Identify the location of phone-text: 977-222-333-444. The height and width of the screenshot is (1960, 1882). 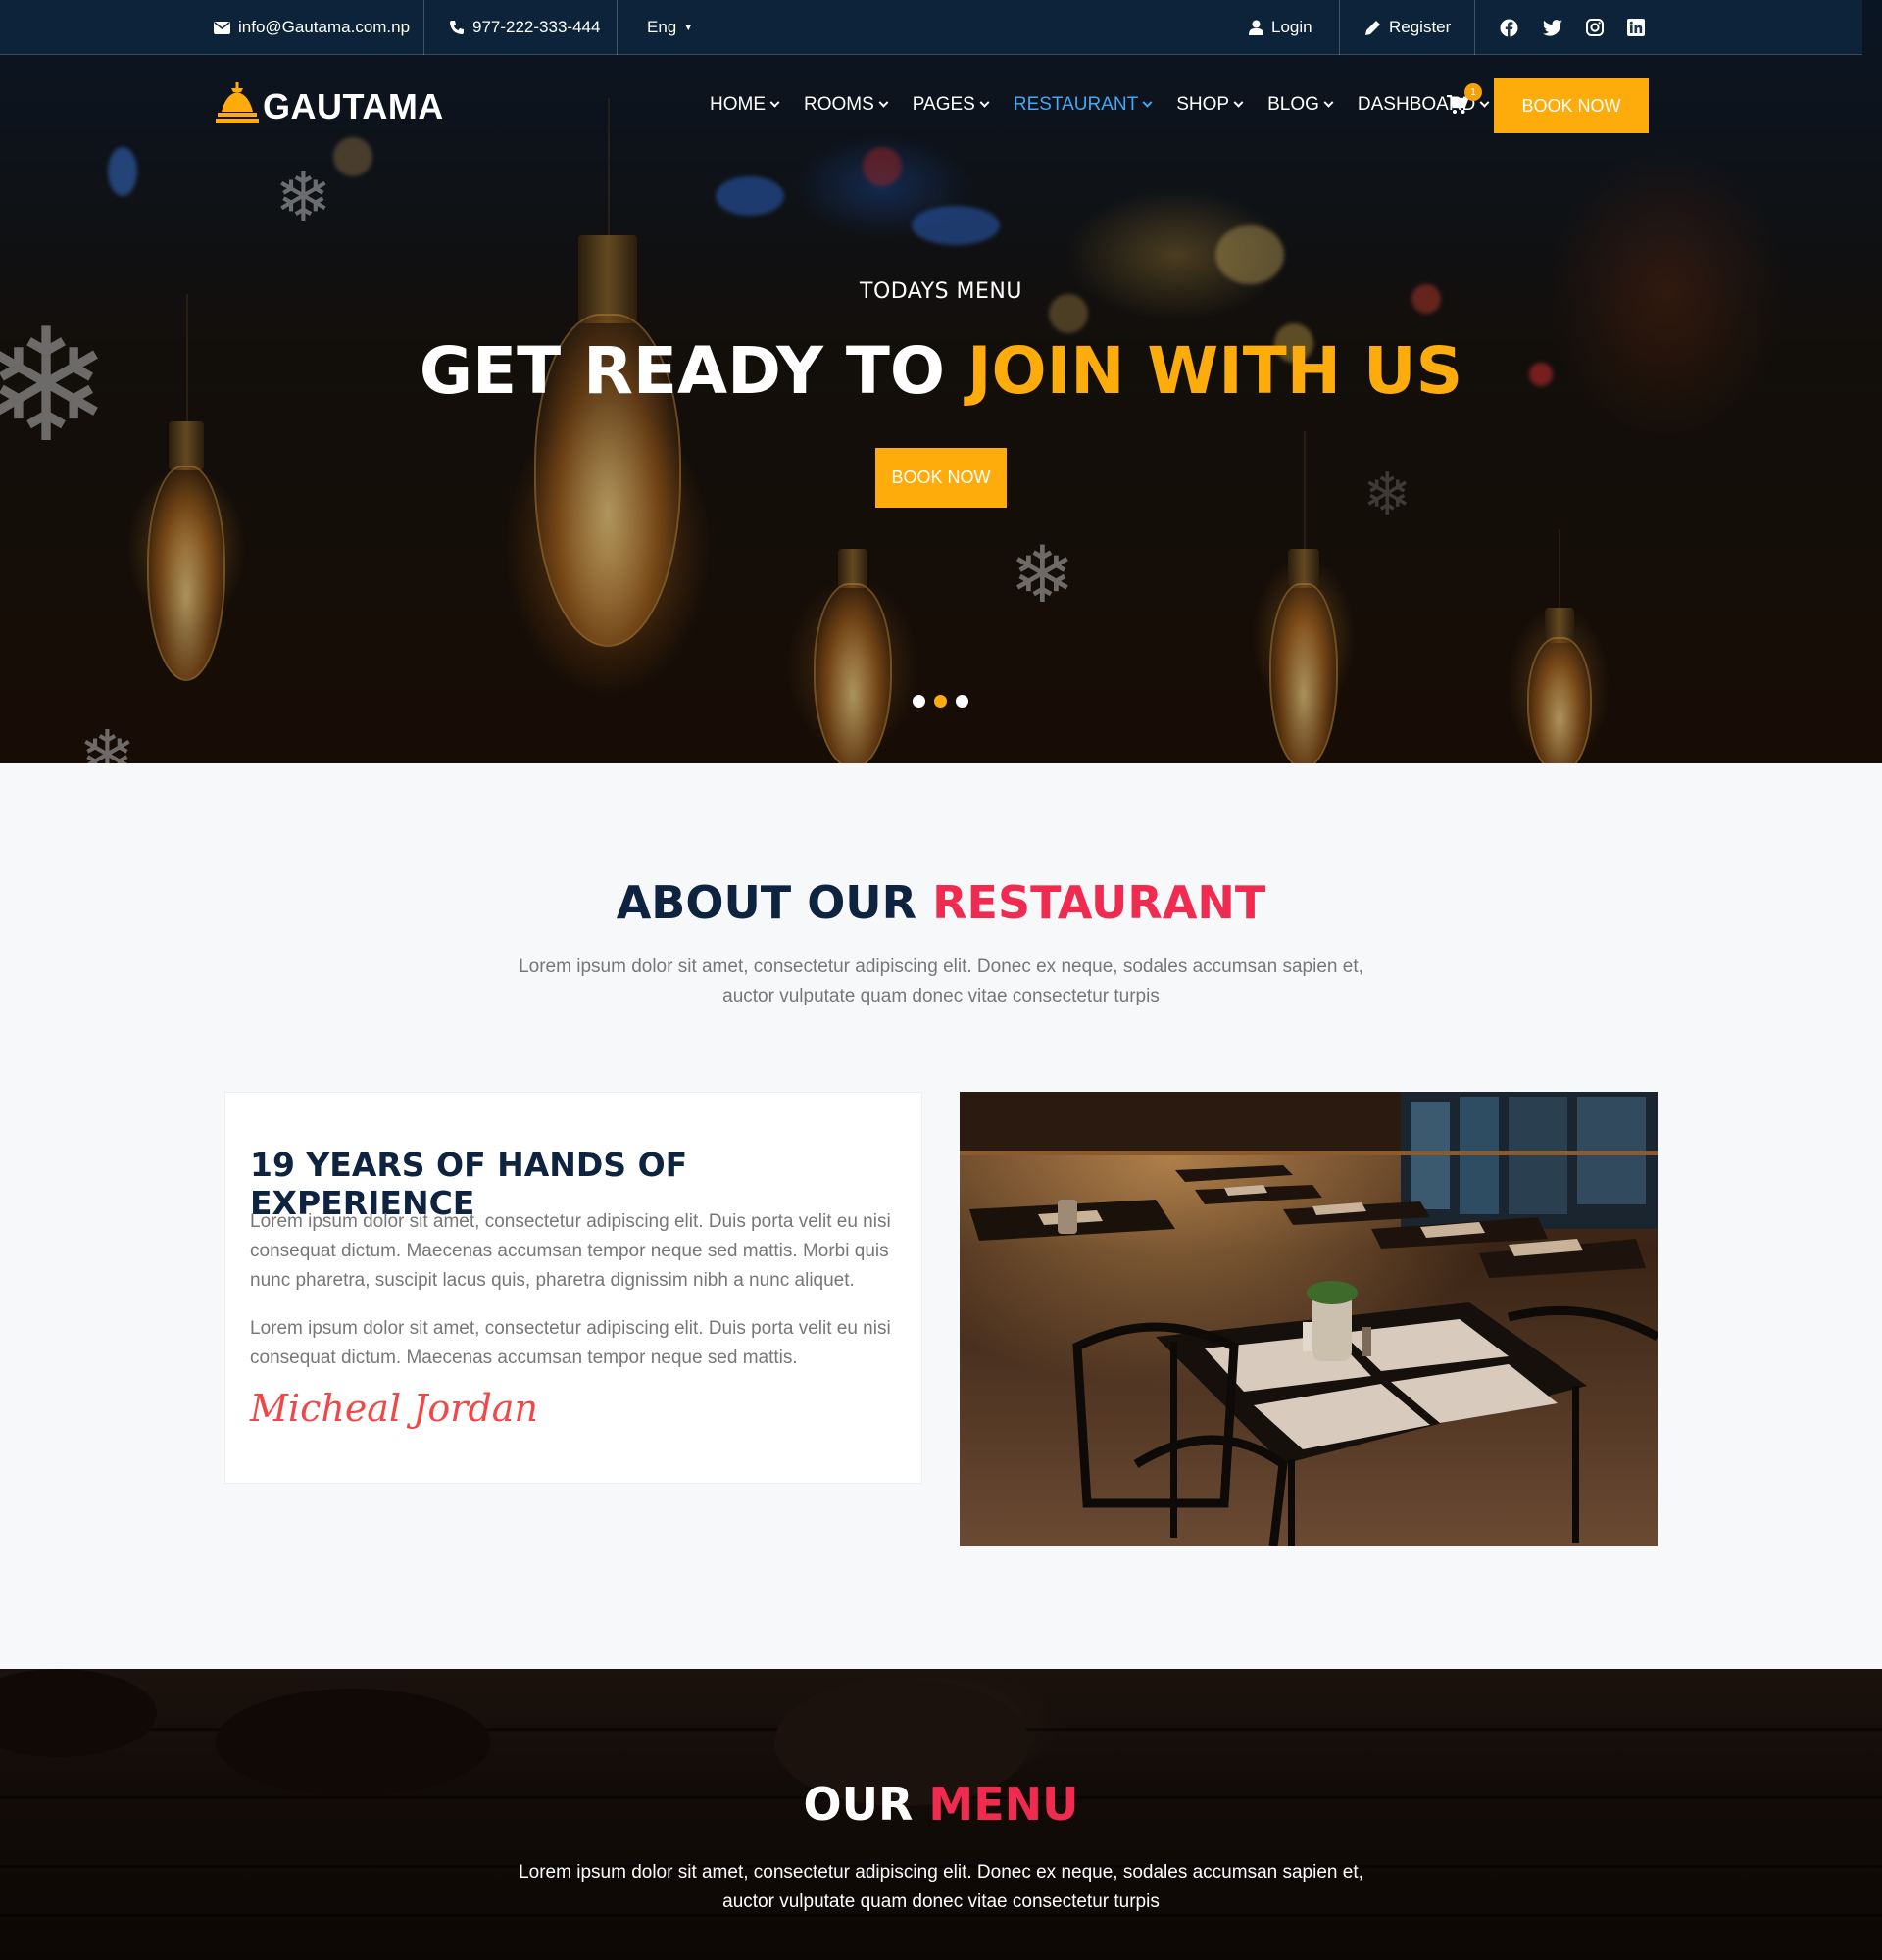
(536, 27).